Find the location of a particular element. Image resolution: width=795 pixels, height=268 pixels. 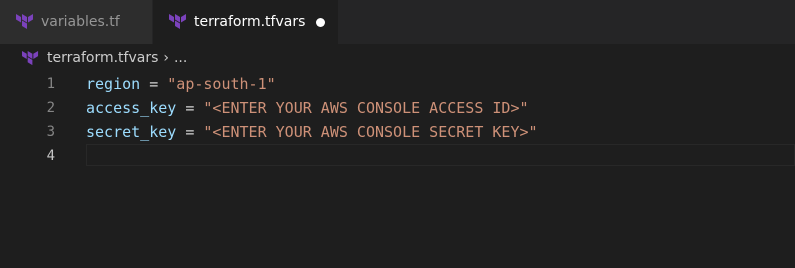

code-key: access_key is located at coordinates (131, 108).